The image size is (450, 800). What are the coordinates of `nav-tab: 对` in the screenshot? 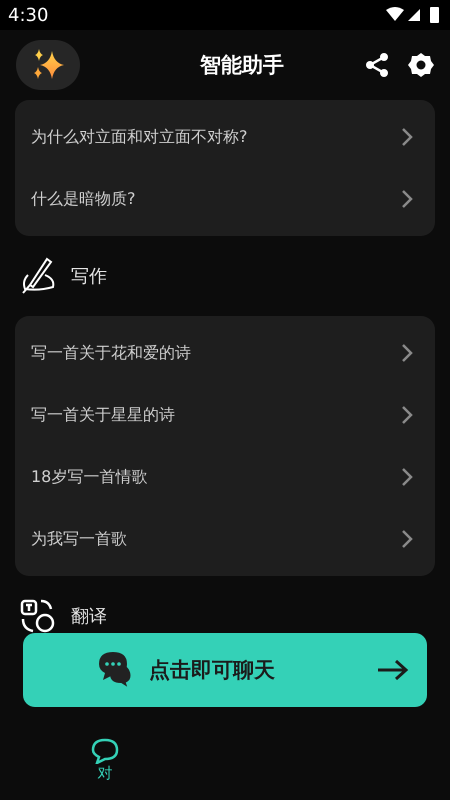 It's located at (105, 754).